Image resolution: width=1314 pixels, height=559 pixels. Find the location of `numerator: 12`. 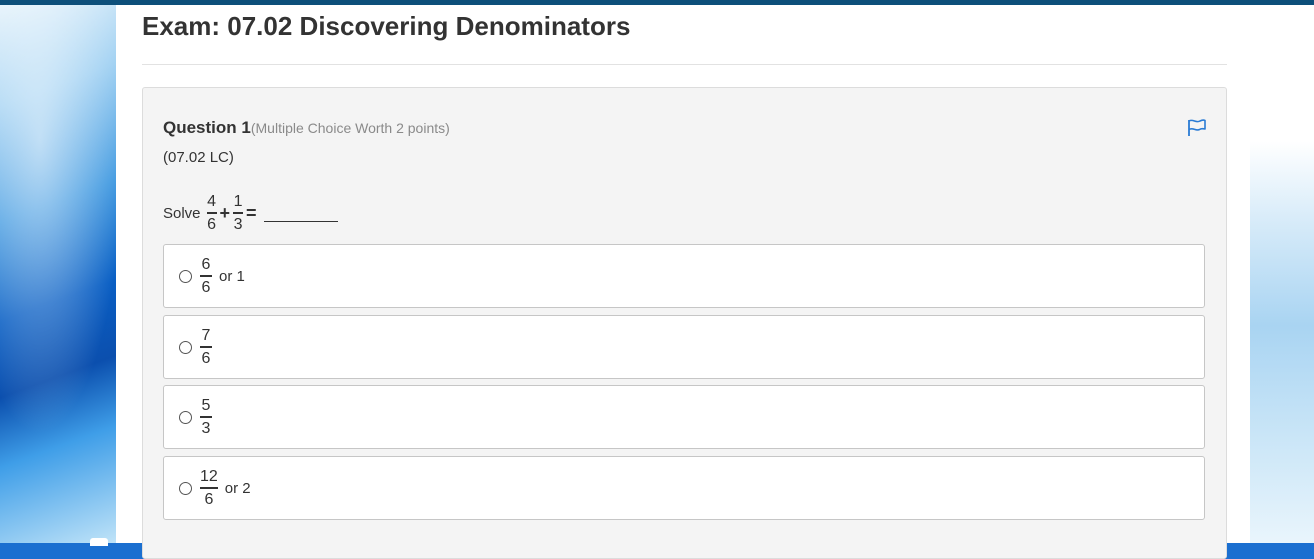

numerator: 12 is located at coordinates (209, 477).